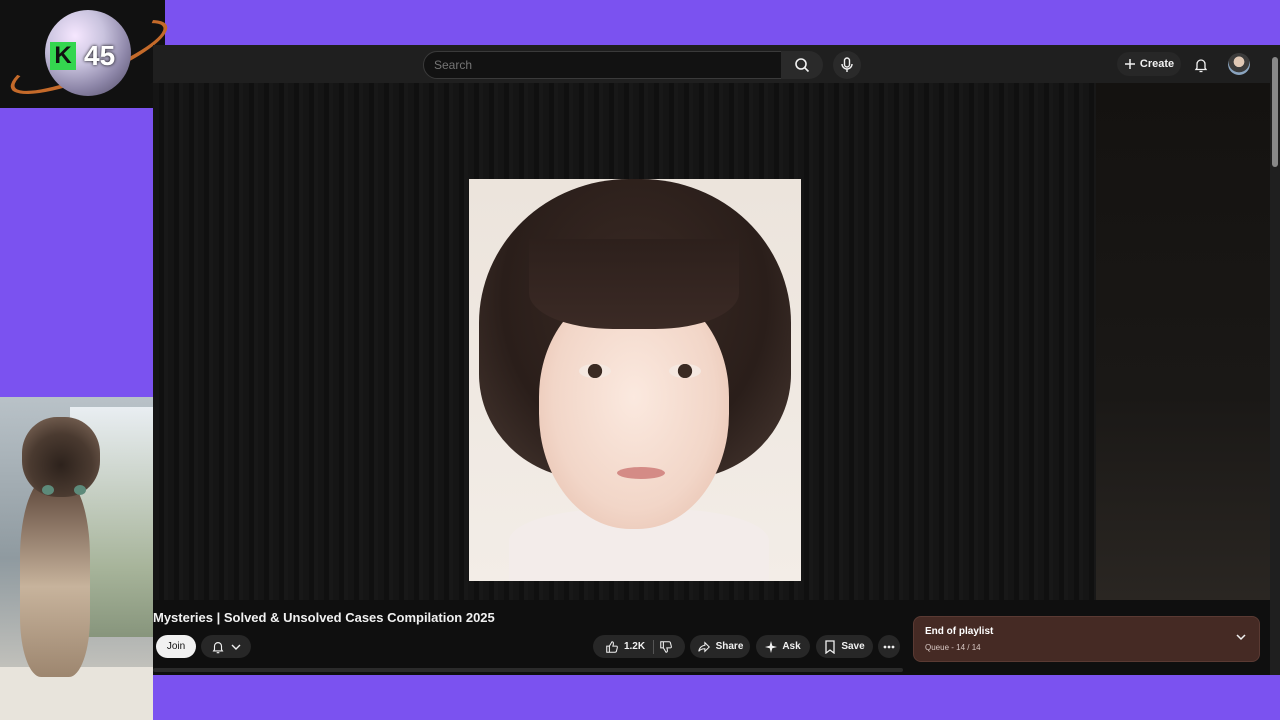 Image resolution: width=1280 pixels, height=720 pixels. What do you see at coordinates (771, 646) in the screenshot?
I see `sparkle-icon` at bounding box center [771, 646].